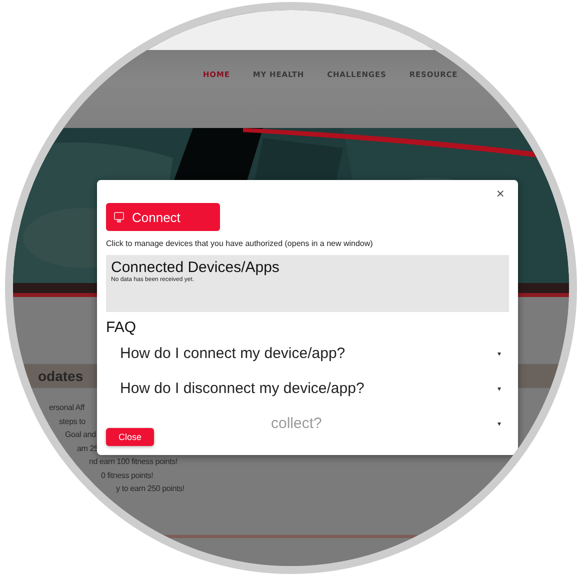  What do you see at coordinates (127, 475) in the screenshot?
I see `update-text: 0 fitness points!` at bounding box center [127, 475].